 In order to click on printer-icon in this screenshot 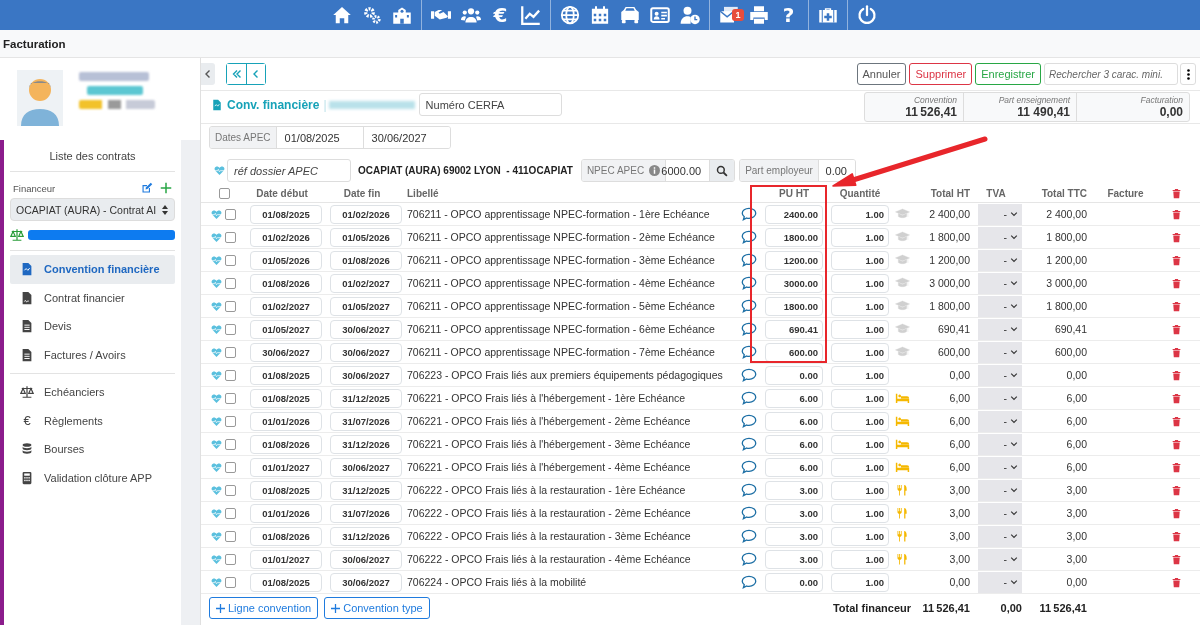, I will do `click(758, 15)`.